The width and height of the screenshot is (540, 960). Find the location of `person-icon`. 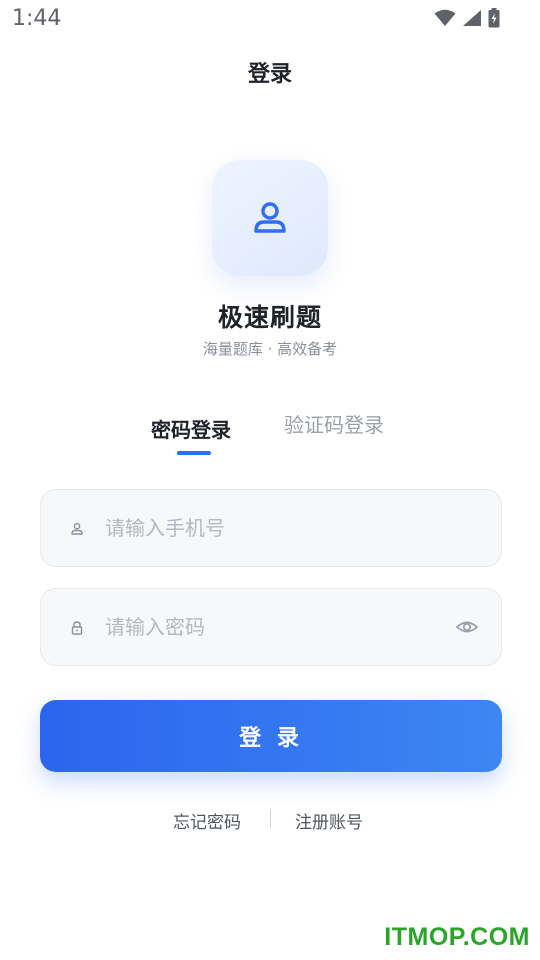

person-icon is located at coordinates (77, 528).